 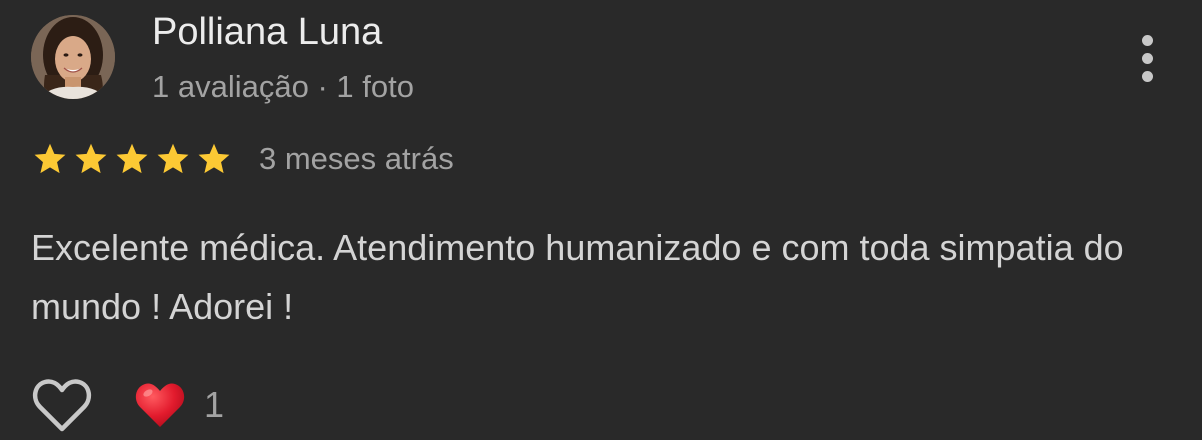 I want to click on reaction-count: 1, so click(x=214, y=404).